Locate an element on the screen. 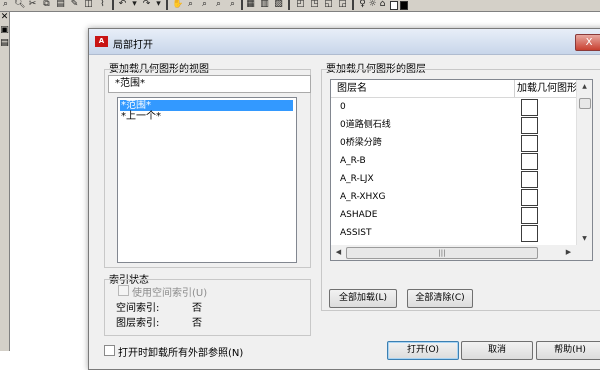  layer-name: 0桥梁分跨 is located at coordinates (361, 143).